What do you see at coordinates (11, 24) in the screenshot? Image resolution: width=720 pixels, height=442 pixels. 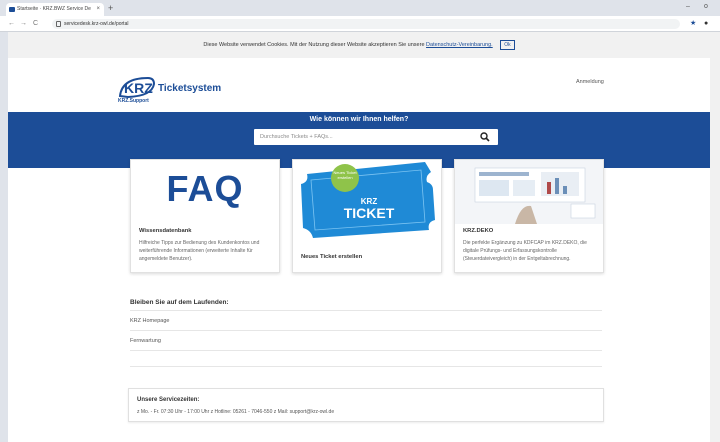 I see `back-icon: ←` at bounding box center [11, 24].